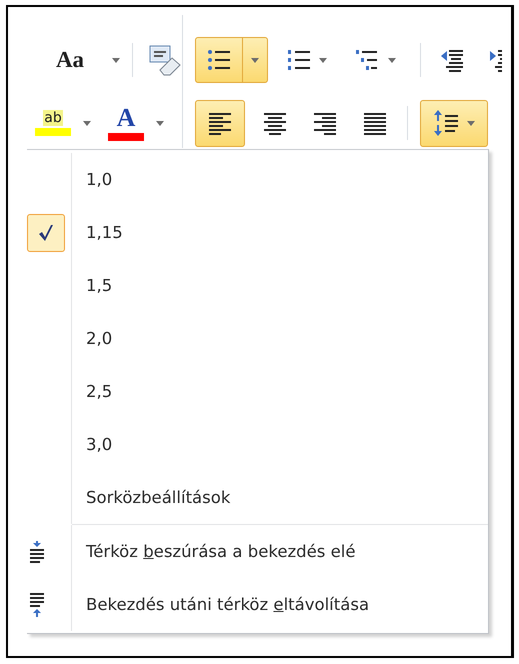 The height and width of the screenshot is (664, 519). Describe the element at coordinates (453, 60) in the screenshot. I see `decrease-indent-icon` at that location.